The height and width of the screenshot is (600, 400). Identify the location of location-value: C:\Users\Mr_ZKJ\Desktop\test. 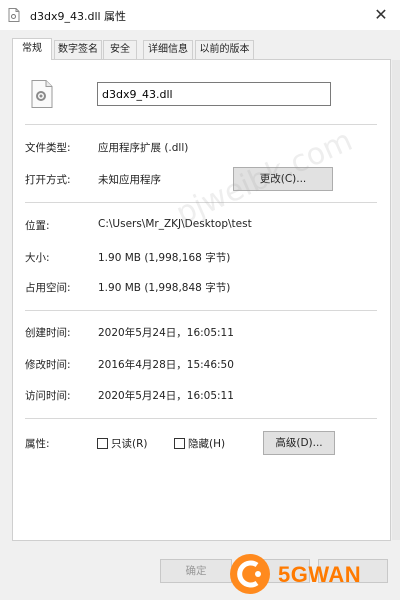
(175, 224).